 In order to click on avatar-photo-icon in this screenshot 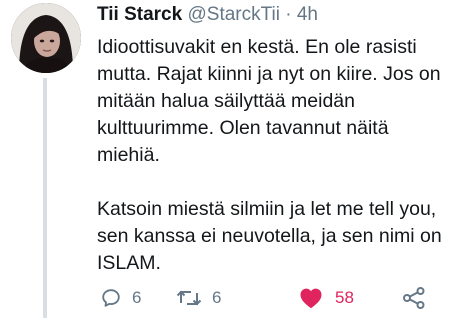, I will do `click(46, 38)`.